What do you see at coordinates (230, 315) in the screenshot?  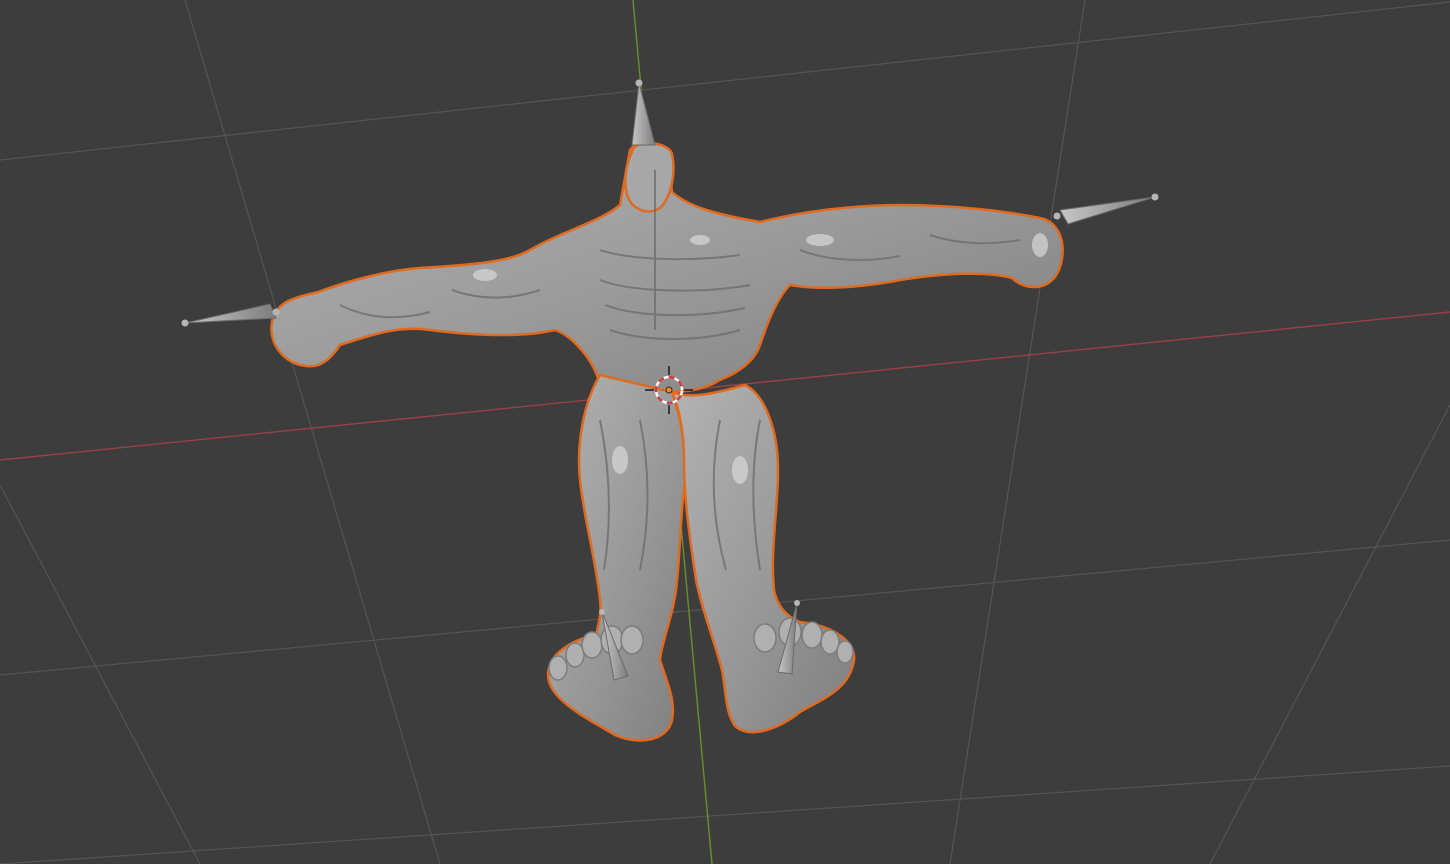 I see `left-arm-bone` at bounding box center [230, 315].